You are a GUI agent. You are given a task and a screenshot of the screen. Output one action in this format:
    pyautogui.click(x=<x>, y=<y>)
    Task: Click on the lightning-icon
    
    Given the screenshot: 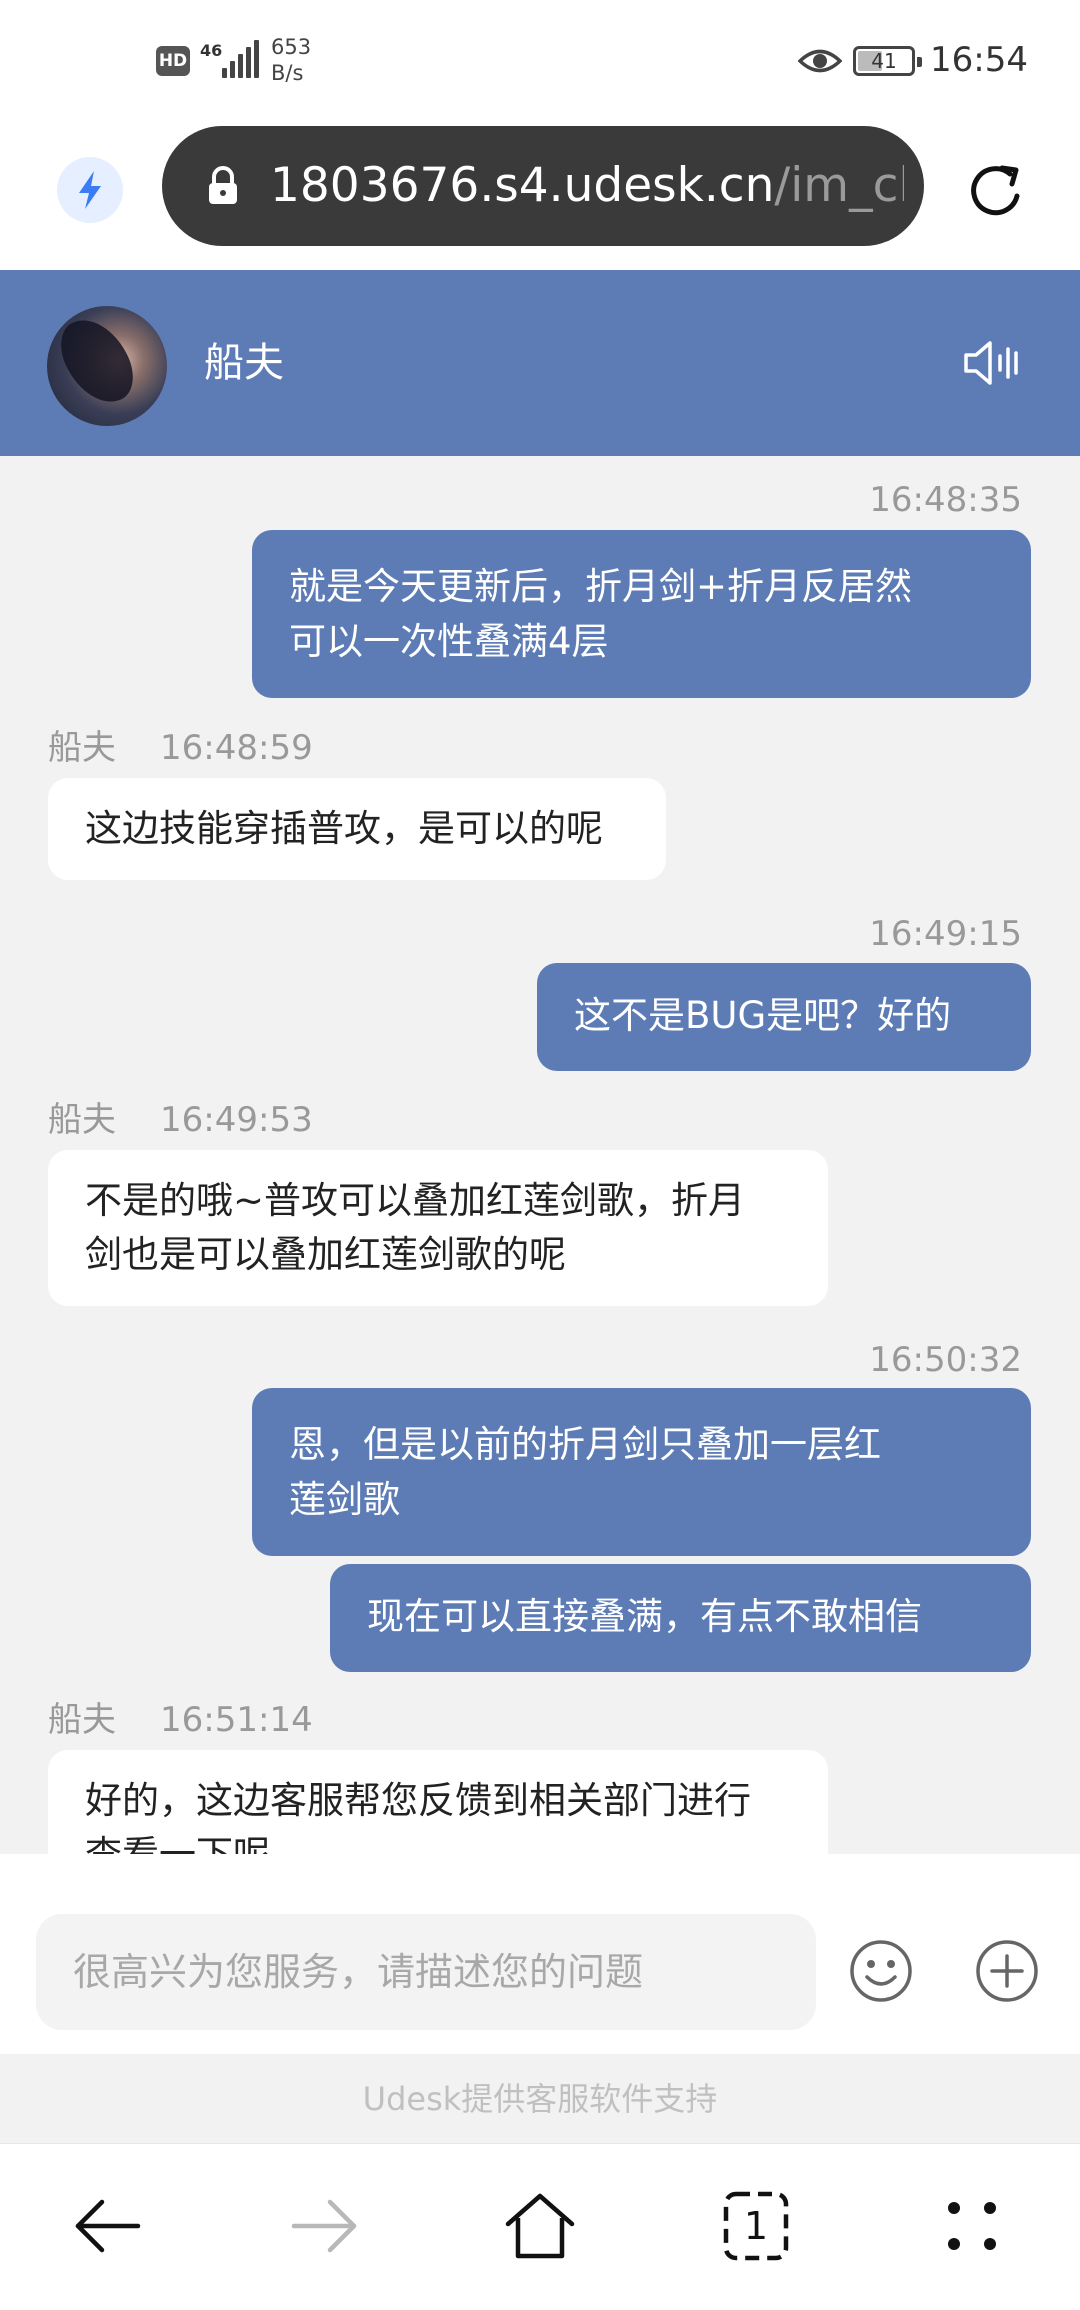 What is the action you would take?
    pyautogui.click(x=90, y=190)
    